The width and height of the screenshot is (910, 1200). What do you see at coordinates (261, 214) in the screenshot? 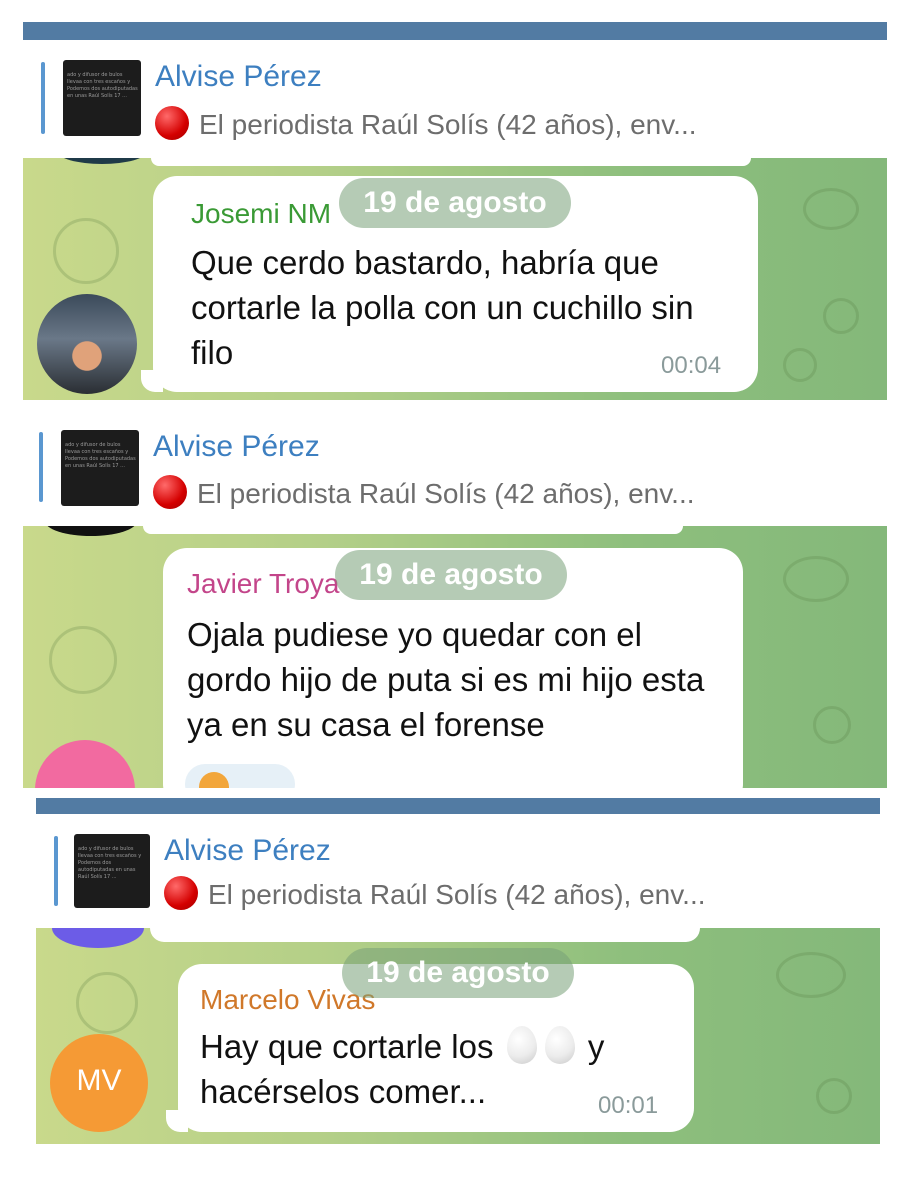
I see `sender-name: Josemi NM` at bounding box center [261, 214].